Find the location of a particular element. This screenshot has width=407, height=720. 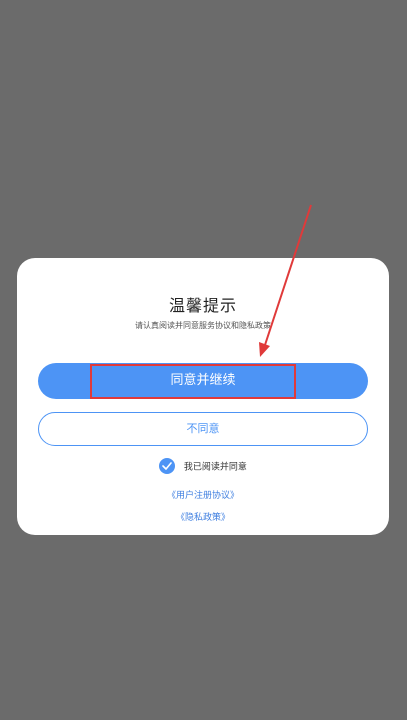

check-circle-icon is located at coordinates (167, 466).